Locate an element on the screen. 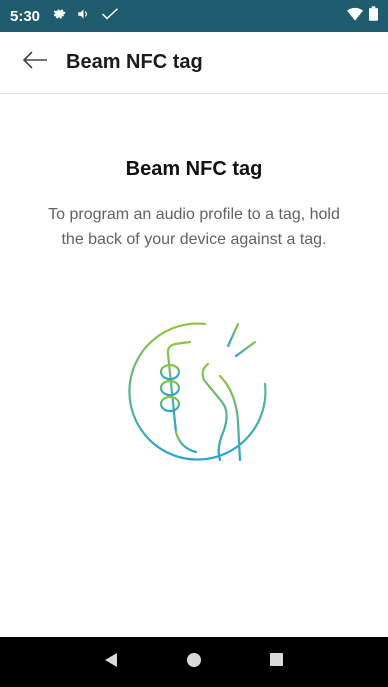 The width and height of the screenshot is (388, 687). app-bar: Beam NFC tag is located at coordinates (194, 63).